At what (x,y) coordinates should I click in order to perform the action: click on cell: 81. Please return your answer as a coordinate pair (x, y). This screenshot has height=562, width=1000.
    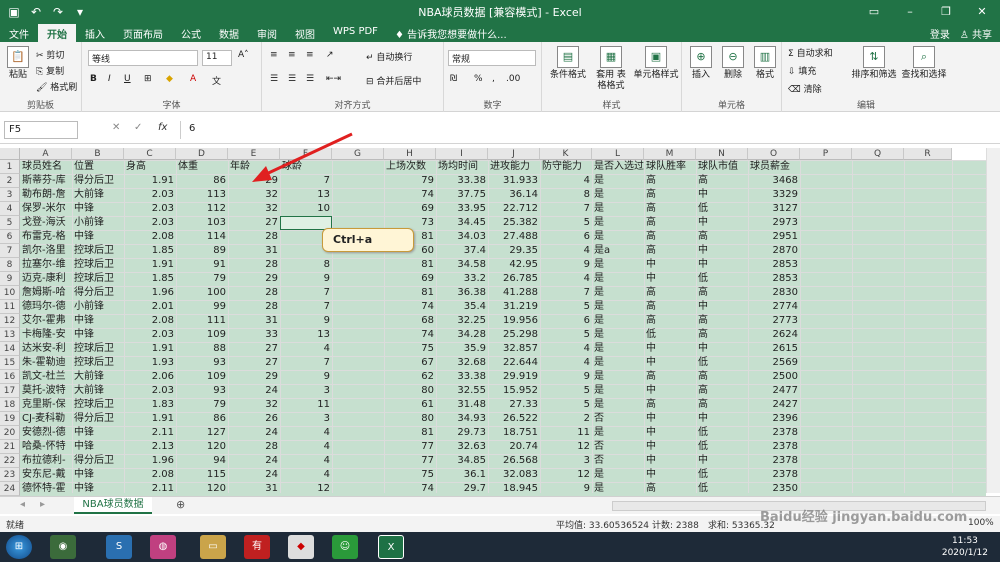
    Looking at the image, I should click on (410, 433).